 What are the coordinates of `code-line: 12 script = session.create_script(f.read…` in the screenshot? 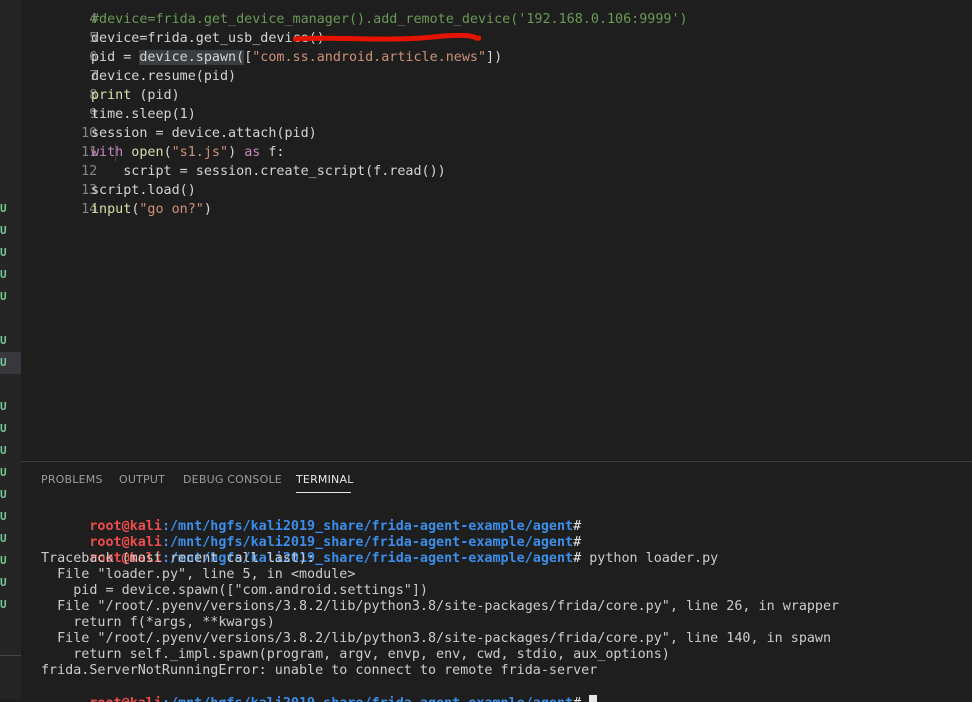 It's located at (233, 161).